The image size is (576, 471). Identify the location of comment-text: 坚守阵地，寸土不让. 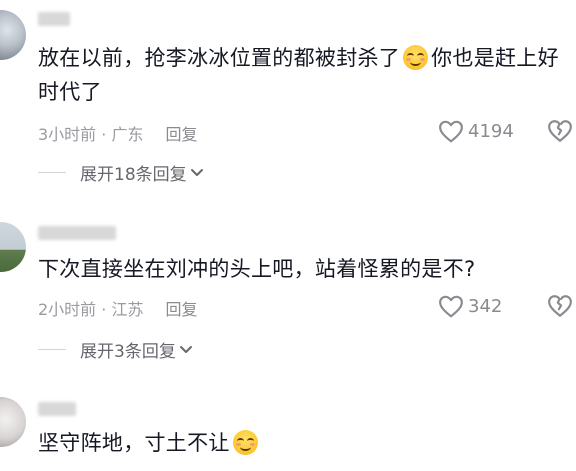
(149, 443).